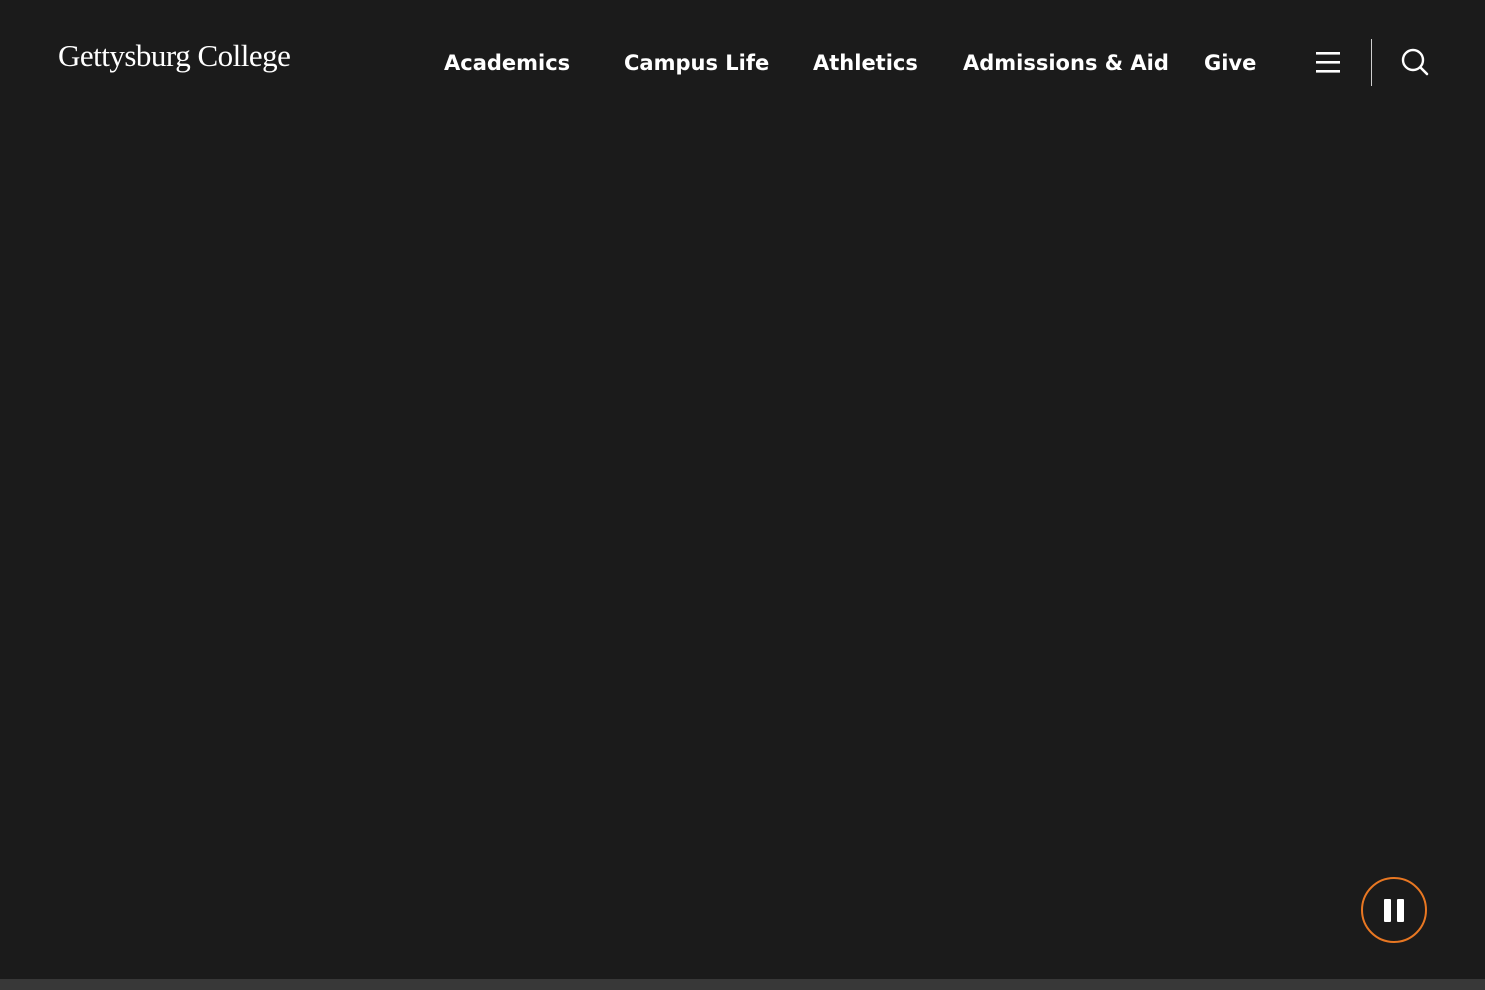 The height and width of the screenshot is (990, 1485). I want to click on nav-item-academics: Academics, so click(507, 63).